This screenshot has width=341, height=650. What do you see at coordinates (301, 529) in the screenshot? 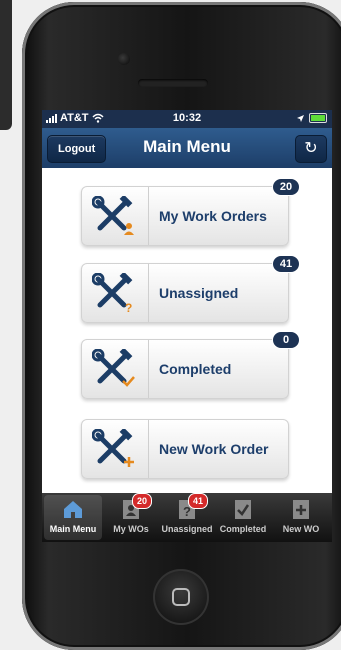
I see `tab-label: New WO` at bounding box center [301, 529].